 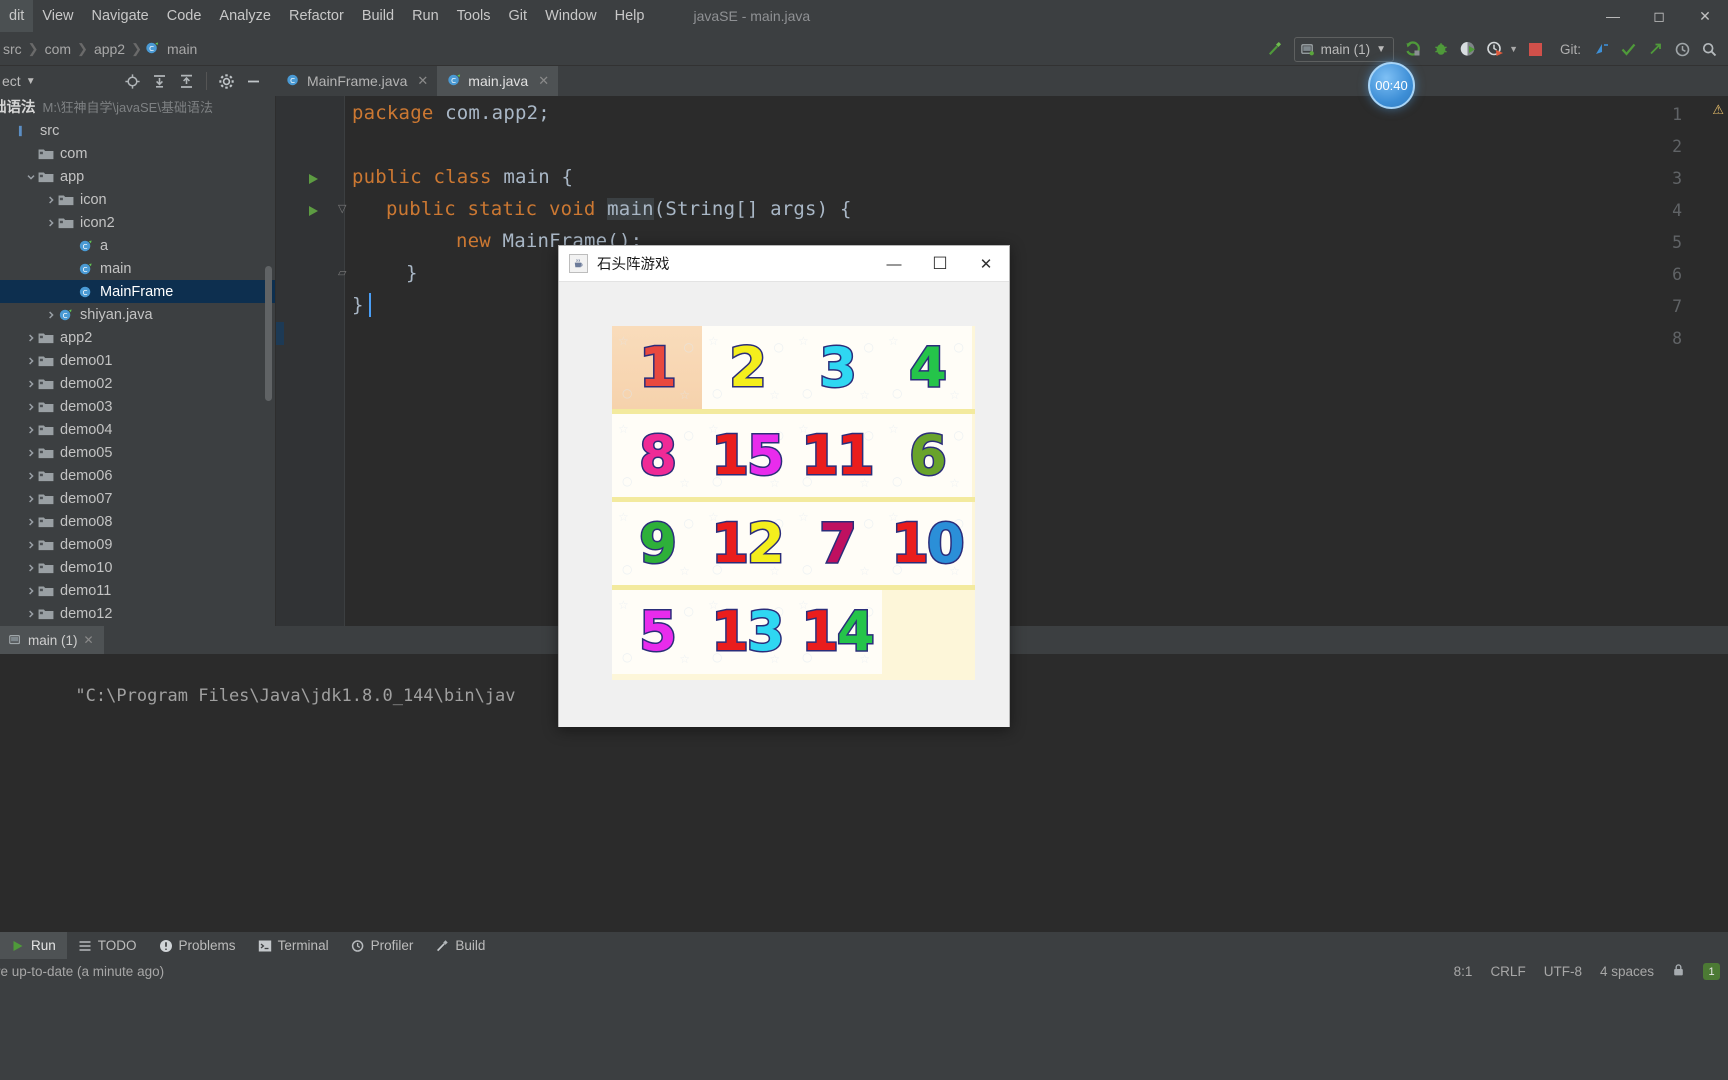 I want to click on puzzle-tile-15: ☆ ○ ○ ☆ 15, so click(x=747, y=456).